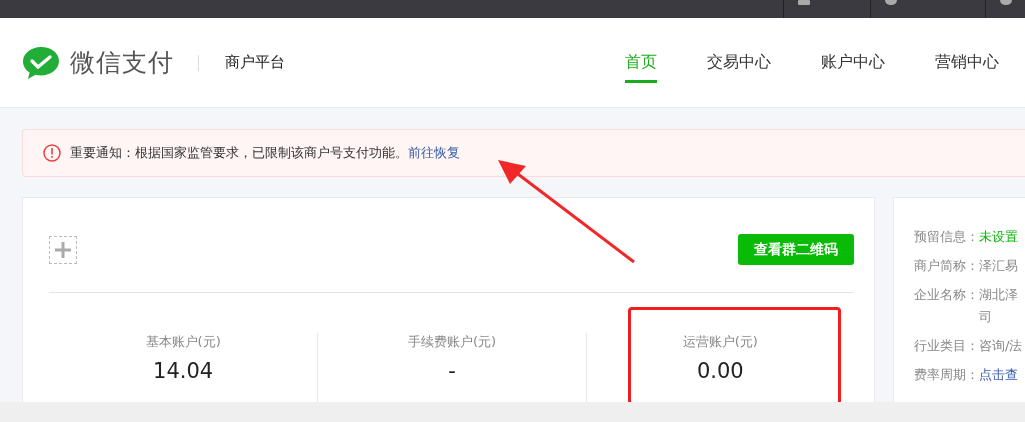 The image size is (1025, 422). Describe the element at coordinates (999, 306) in the screenshot. I see `info-value: 湖北泽司` at that location.